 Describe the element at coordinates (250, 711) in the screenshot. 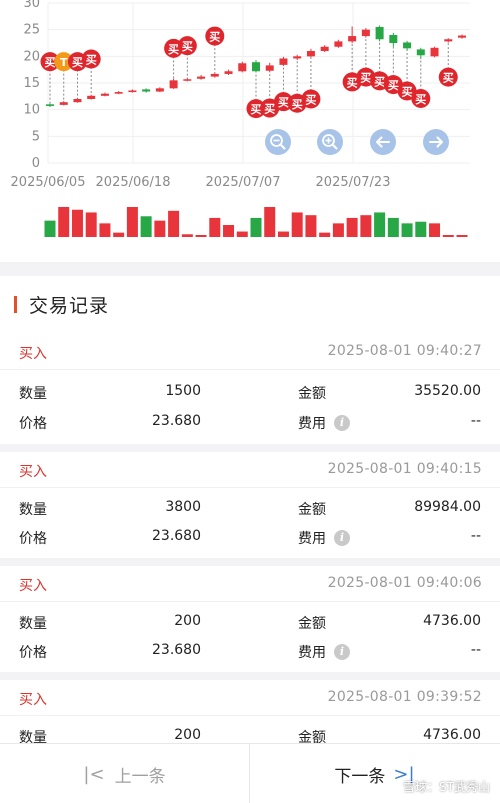

I see `trade-record: 买入 2025-08-01 09:39:52 数量 200 金额 4736.00` at that location.